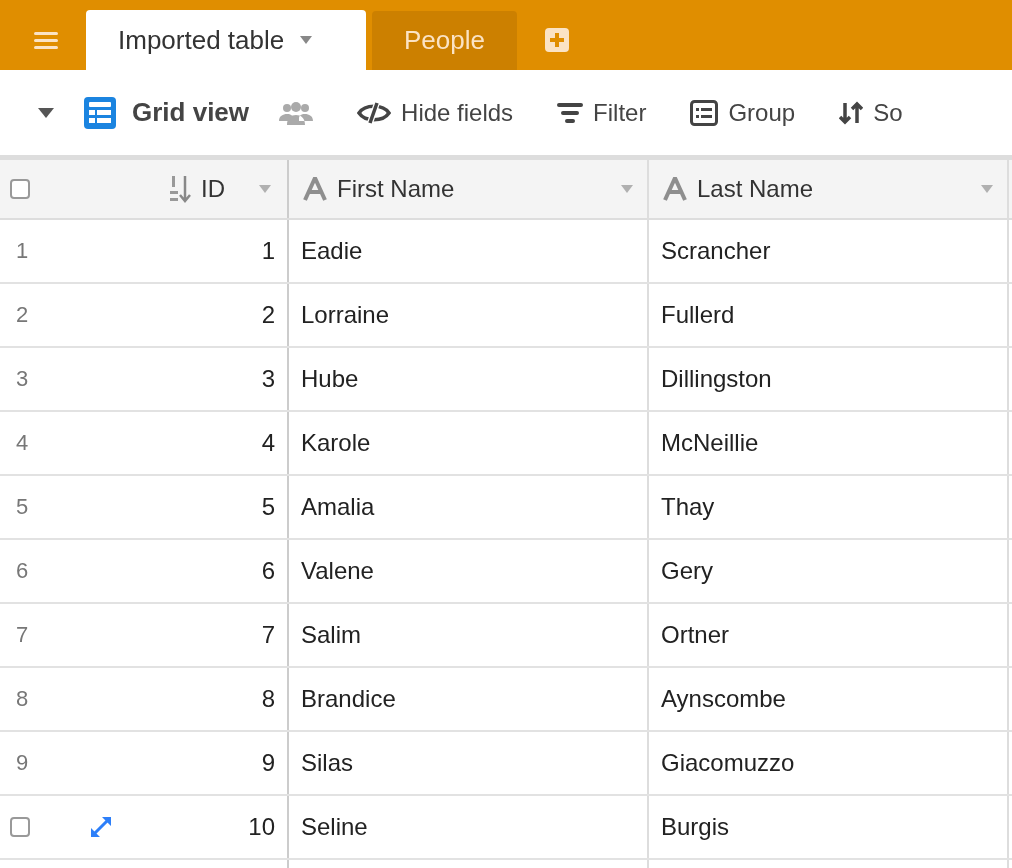 The width and height of the screenshot is (1012, 868). I want to click on table-cell: Scrancher, so click(716, 251).